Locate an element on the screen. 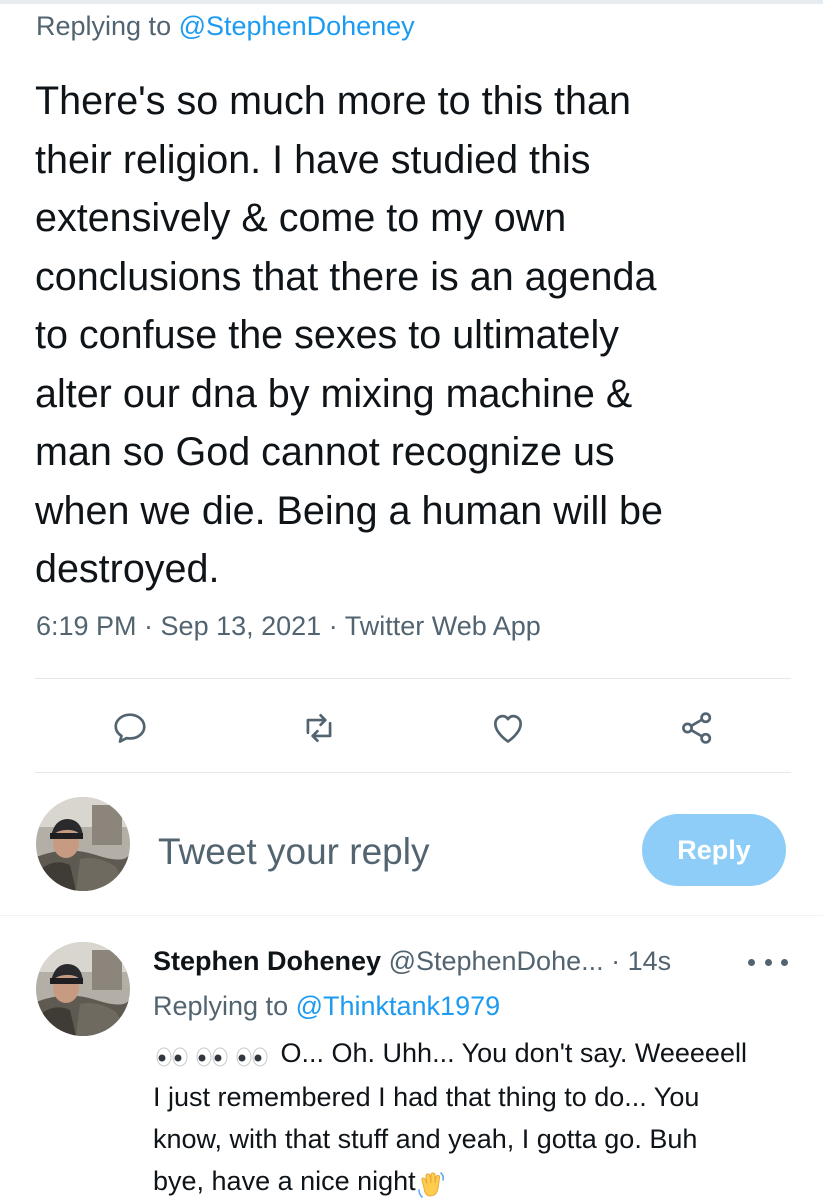 The image size is (823, 1204). reply-text-line: bye, have a nice night is located at coordinates (478, 1182).